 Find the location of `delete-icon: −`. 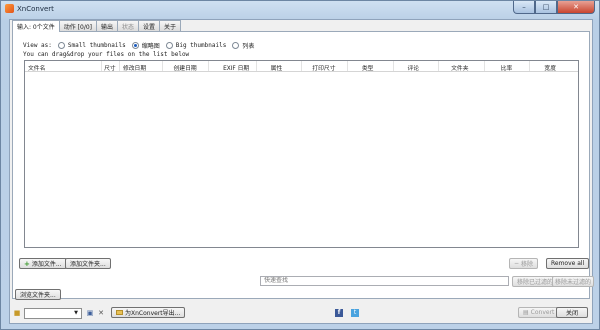

delete-icon: − is located at coordinates (517, 263).